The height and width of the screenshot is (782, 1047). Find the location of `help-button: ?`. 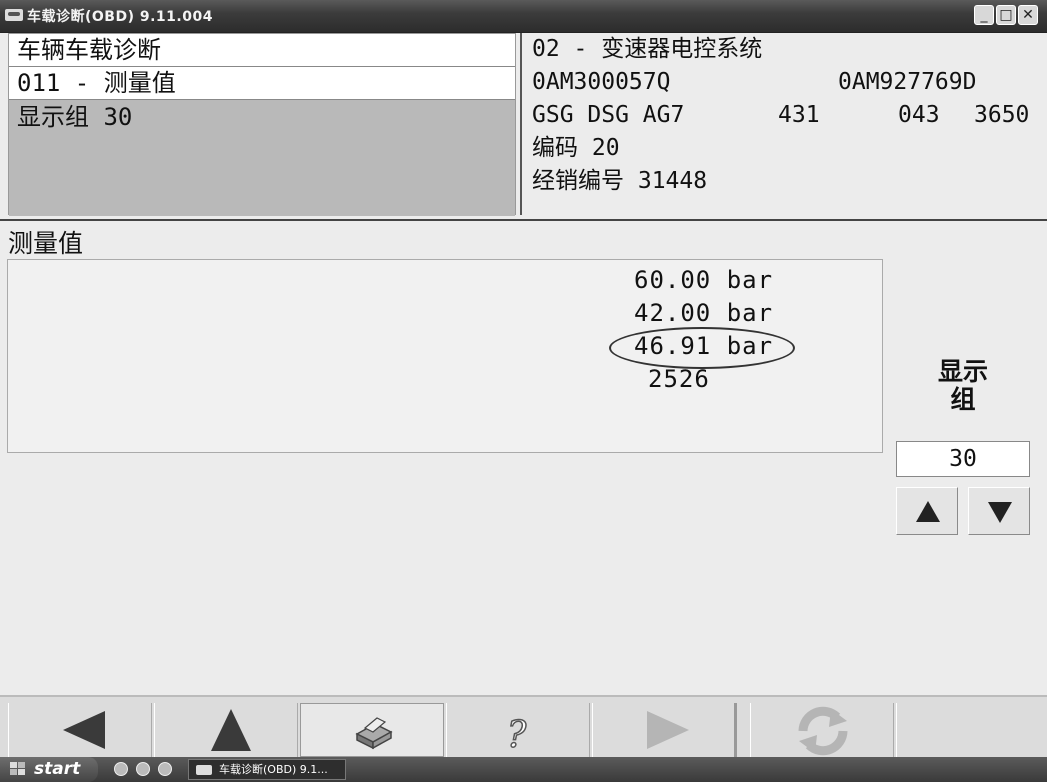

help-button: ? is located at coordinates (518, 730).